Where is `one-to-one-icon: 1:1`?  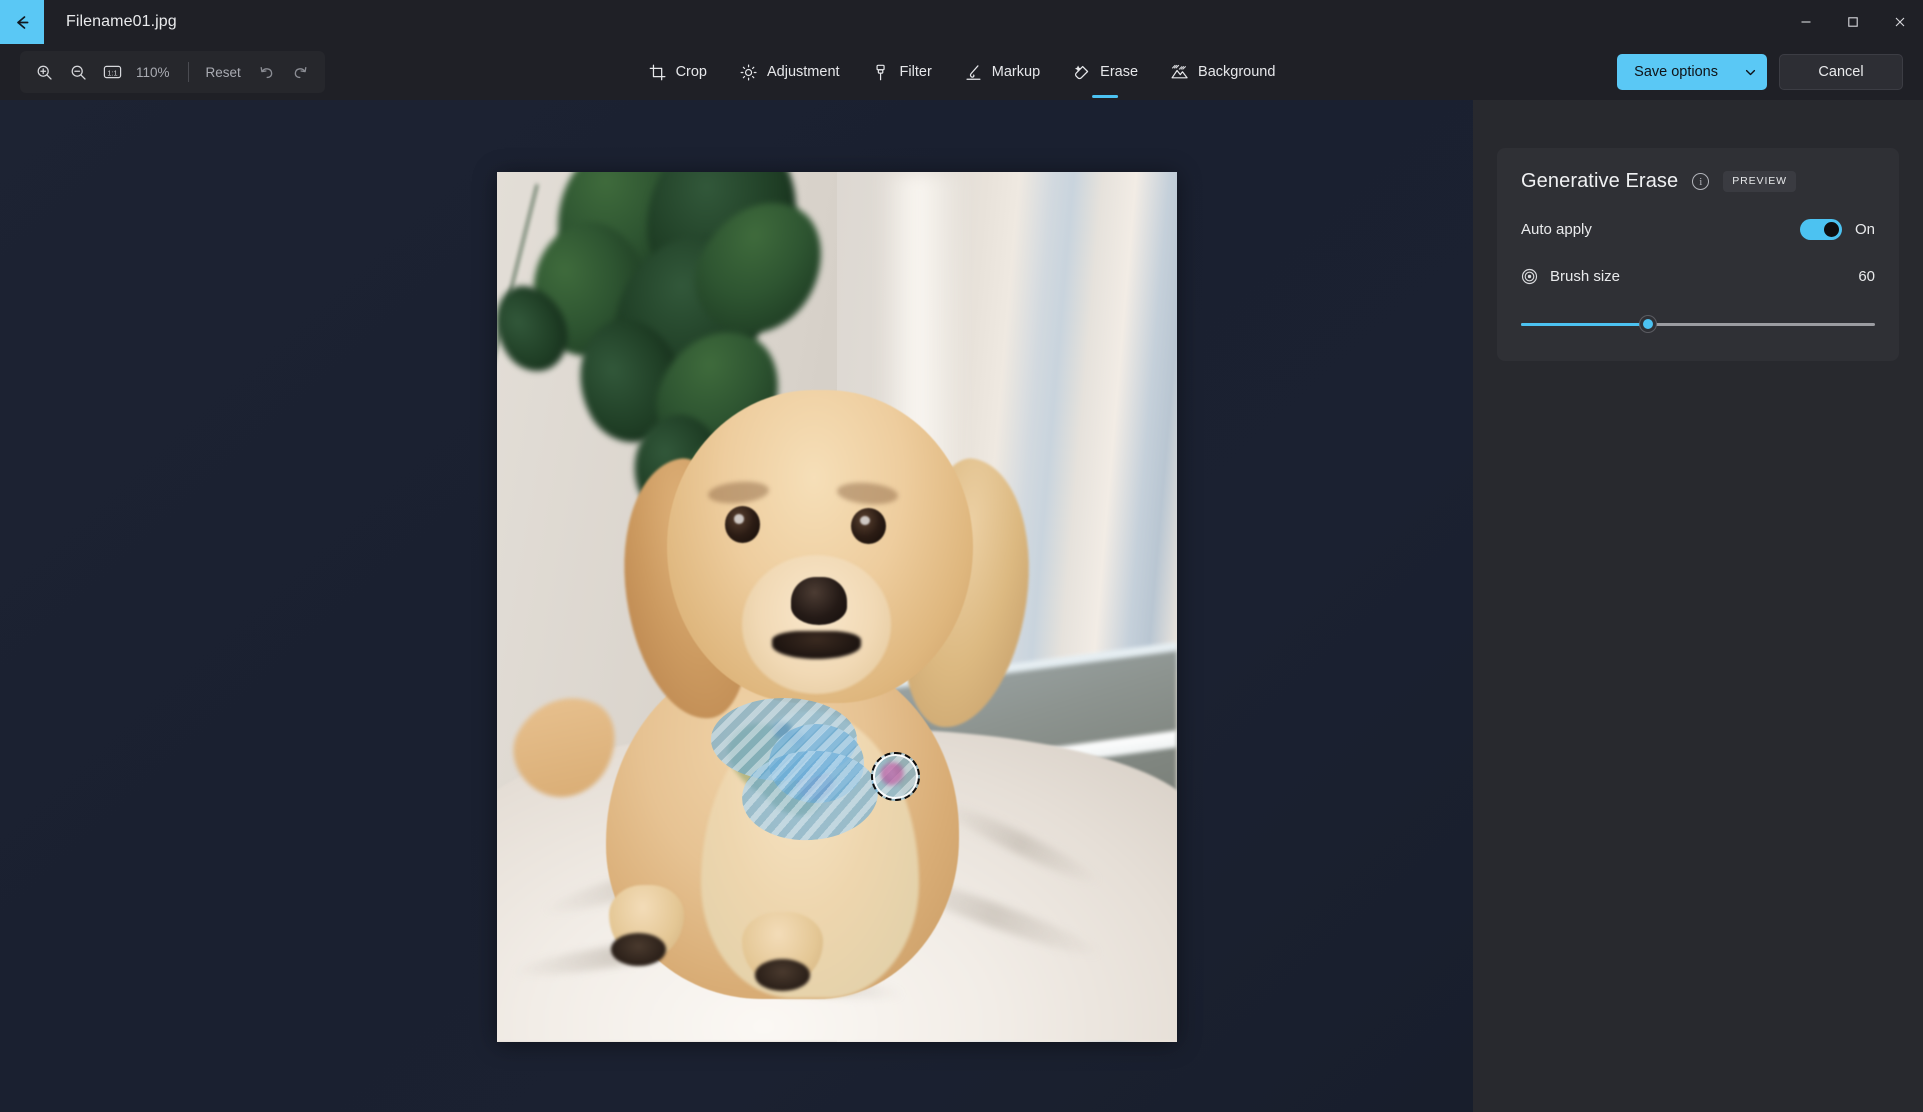 one-to-one-icon: 1:1 is located at coordinates (112, 72).